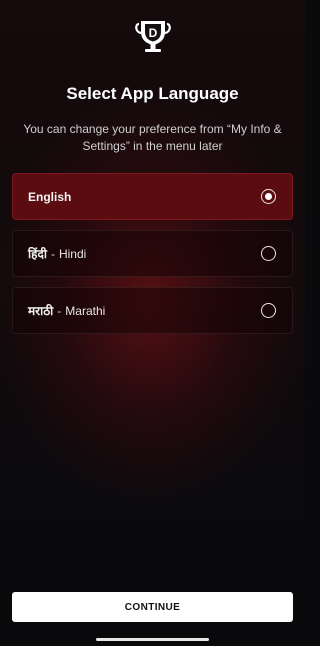 This screenshot has width=320, height=646. Describe the element at coordinates (50, 196) in the screenshot. I see `language-native-name: English` at that location.